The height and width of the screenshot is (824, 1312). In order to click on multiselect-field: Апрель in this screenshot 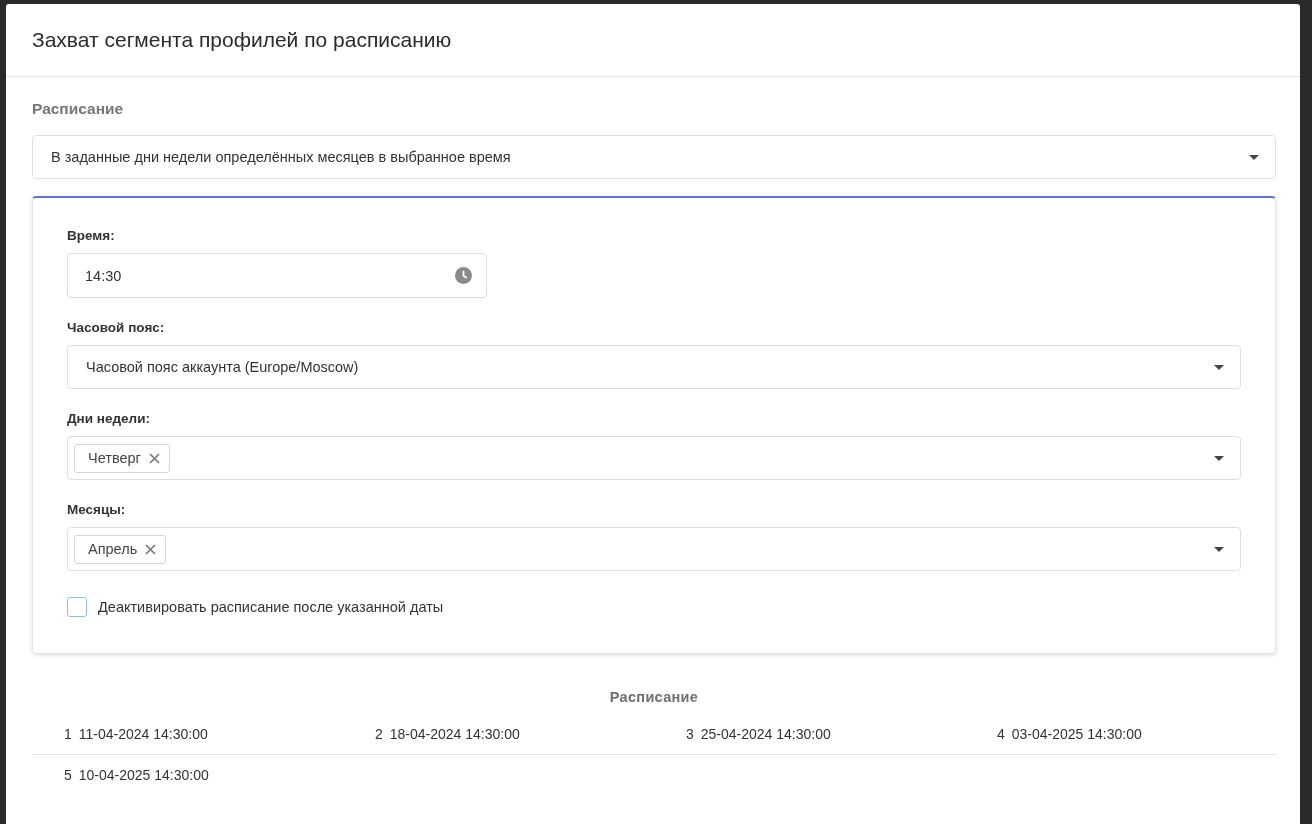, I will do `click(654, 549)`.